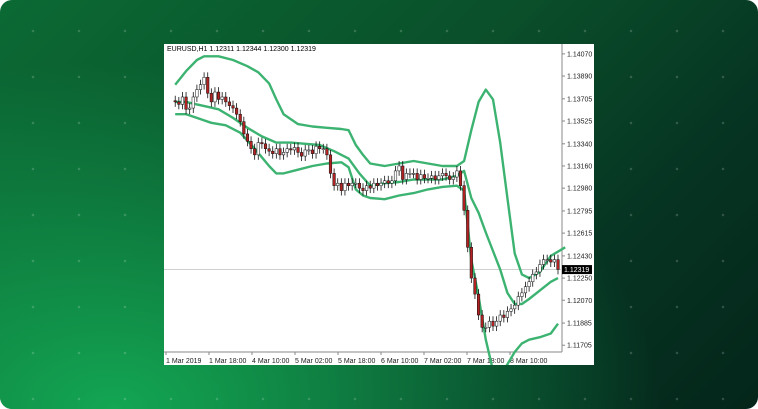 This screenshot has width=758, height=409. What do you see at coordinates (528, 361) in the screenshot?
I see `x-tick-label: 8 Mar 10:00` at bounding box center [528, 361].